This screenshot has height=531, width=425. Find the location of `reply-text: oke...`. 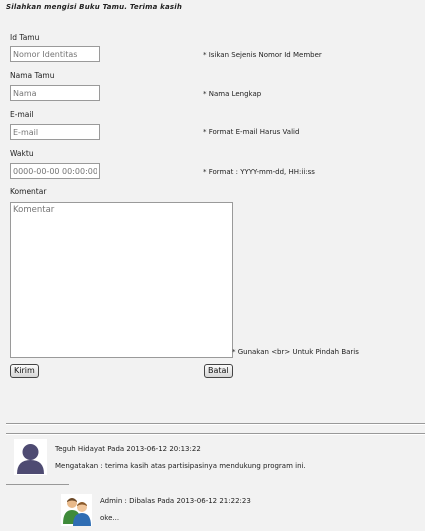

reply-text: oke... is located at coordinates (110, 518).